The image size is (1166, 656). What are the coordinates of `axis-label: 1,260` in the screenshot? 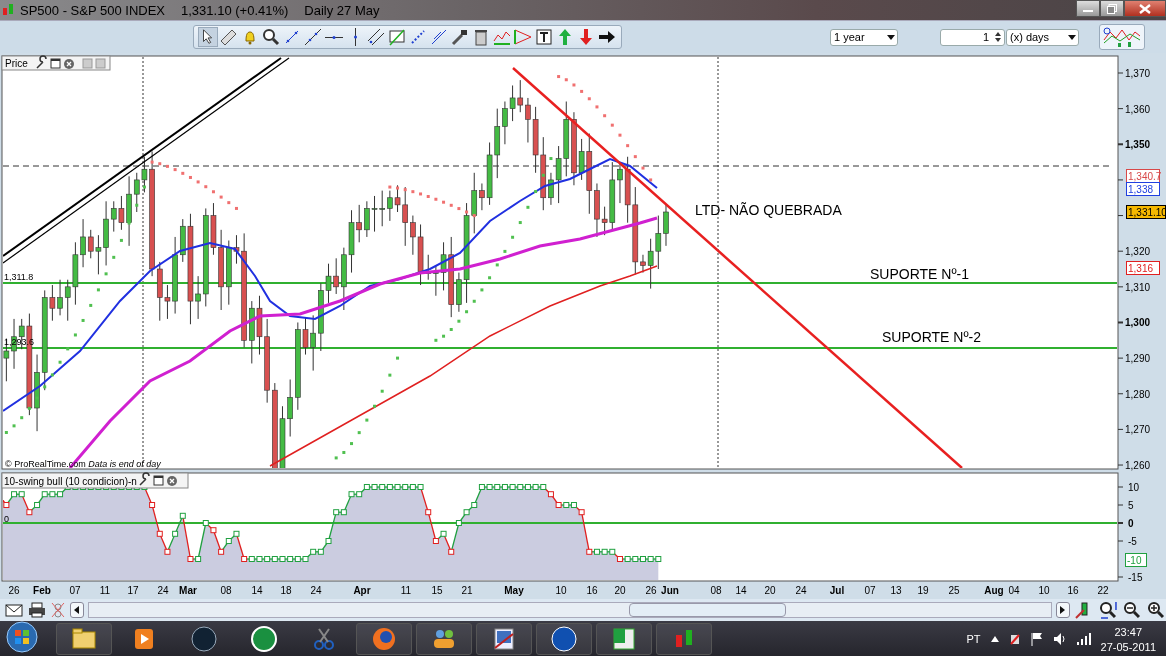 It's located at (1138, 466).